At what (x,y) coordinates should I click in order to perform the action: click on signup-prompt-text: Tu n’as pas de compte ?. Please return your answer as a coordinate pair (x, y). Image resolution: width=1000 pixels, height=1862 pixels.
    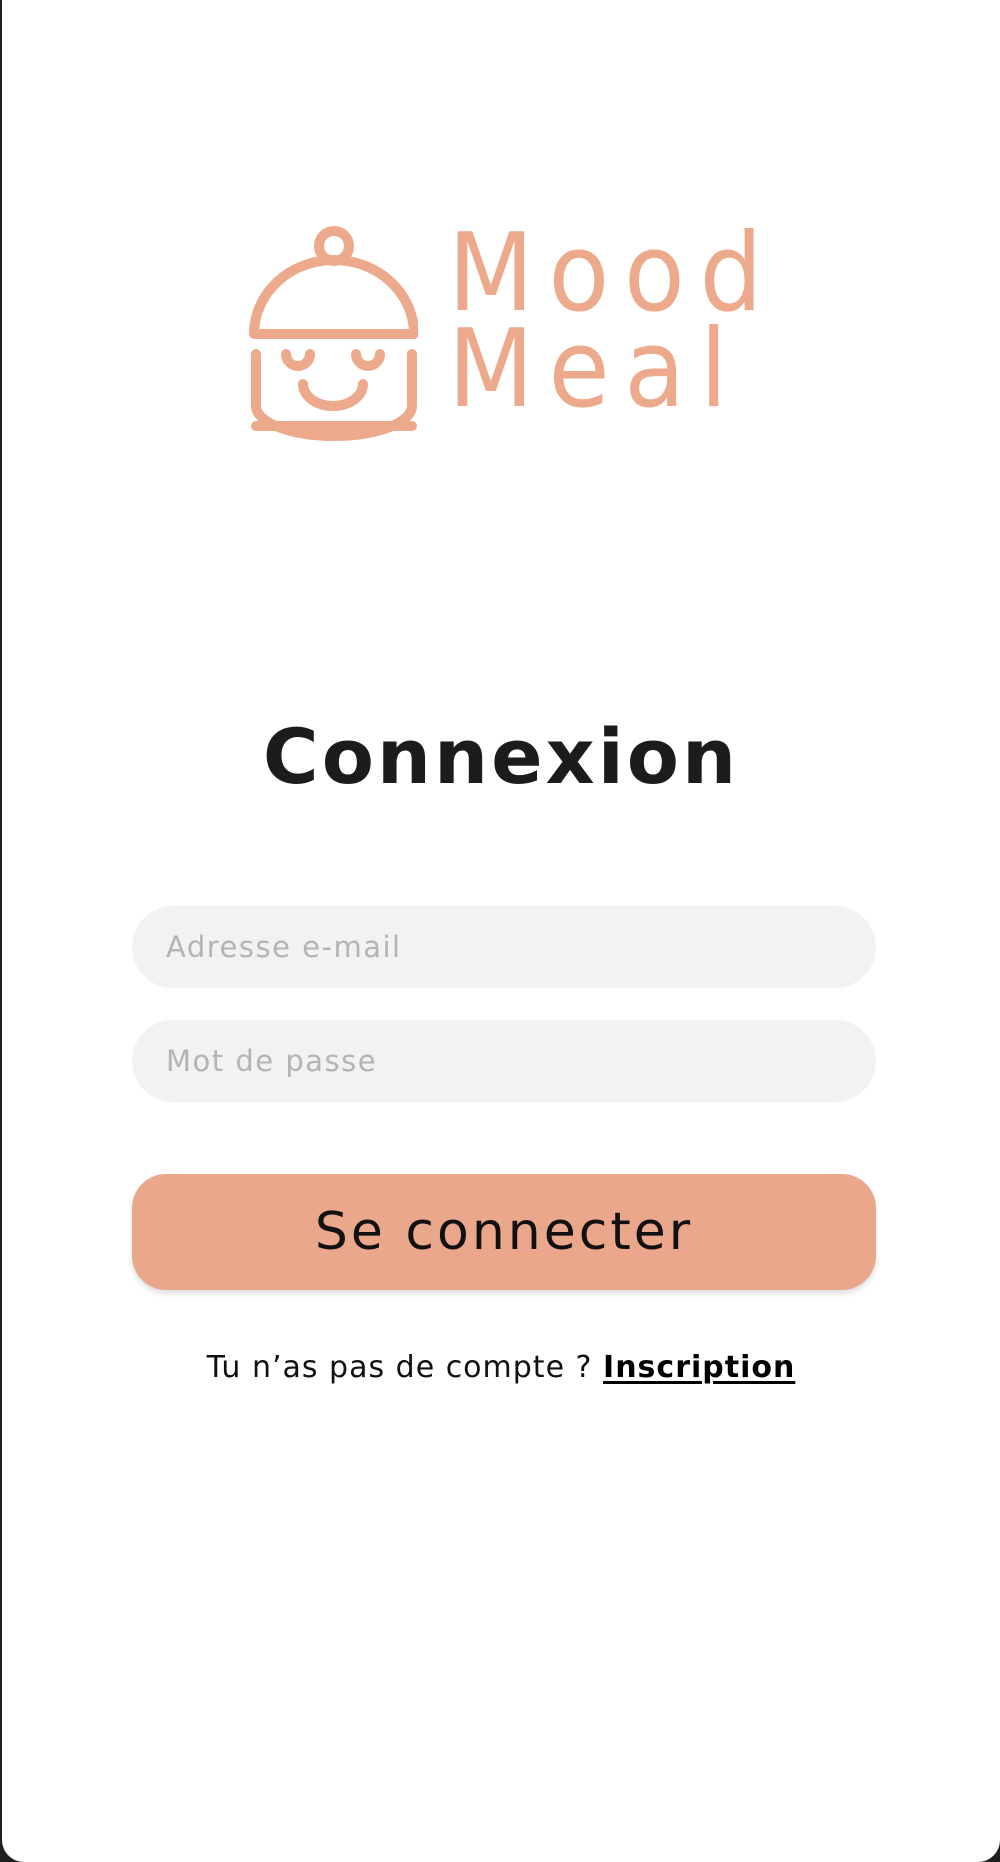
    Looking at the image, I should click on (399, 1367).